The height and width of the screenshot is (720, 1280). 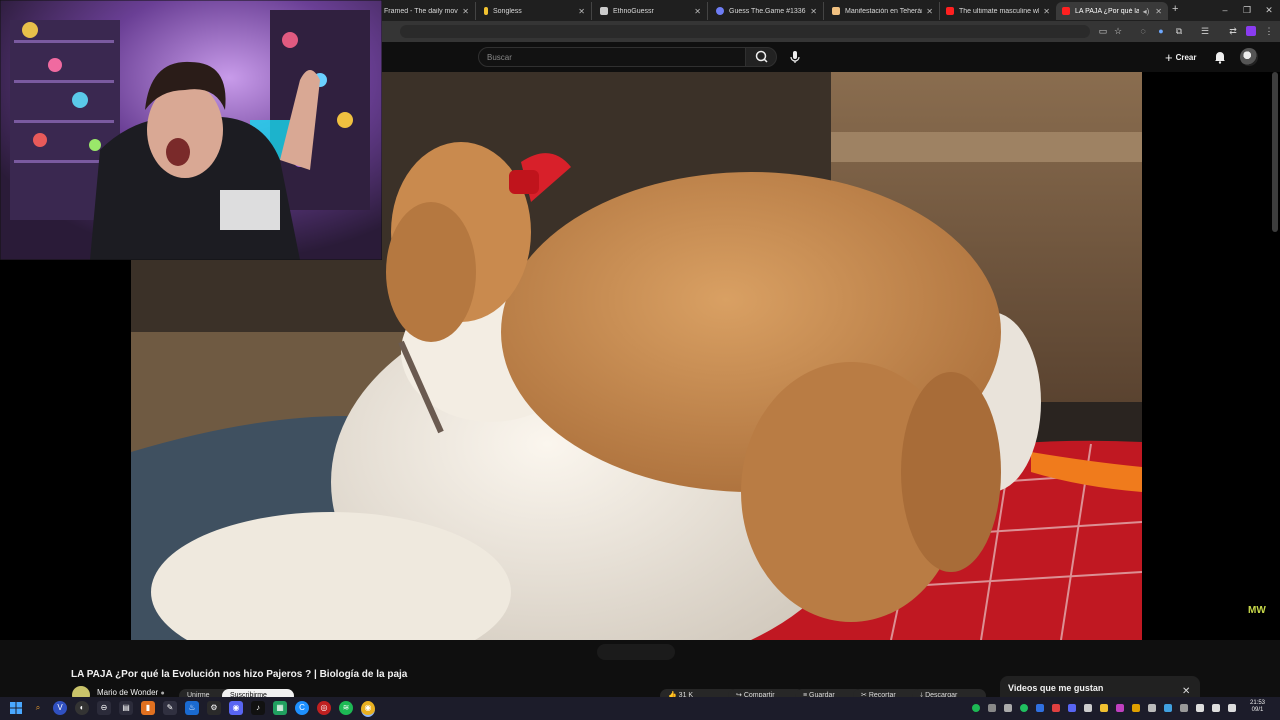 What do you see at coordinates (1258, 703) in the screenshot?
I see `clock-time: 21:53` at bounding box center [1258, 703].